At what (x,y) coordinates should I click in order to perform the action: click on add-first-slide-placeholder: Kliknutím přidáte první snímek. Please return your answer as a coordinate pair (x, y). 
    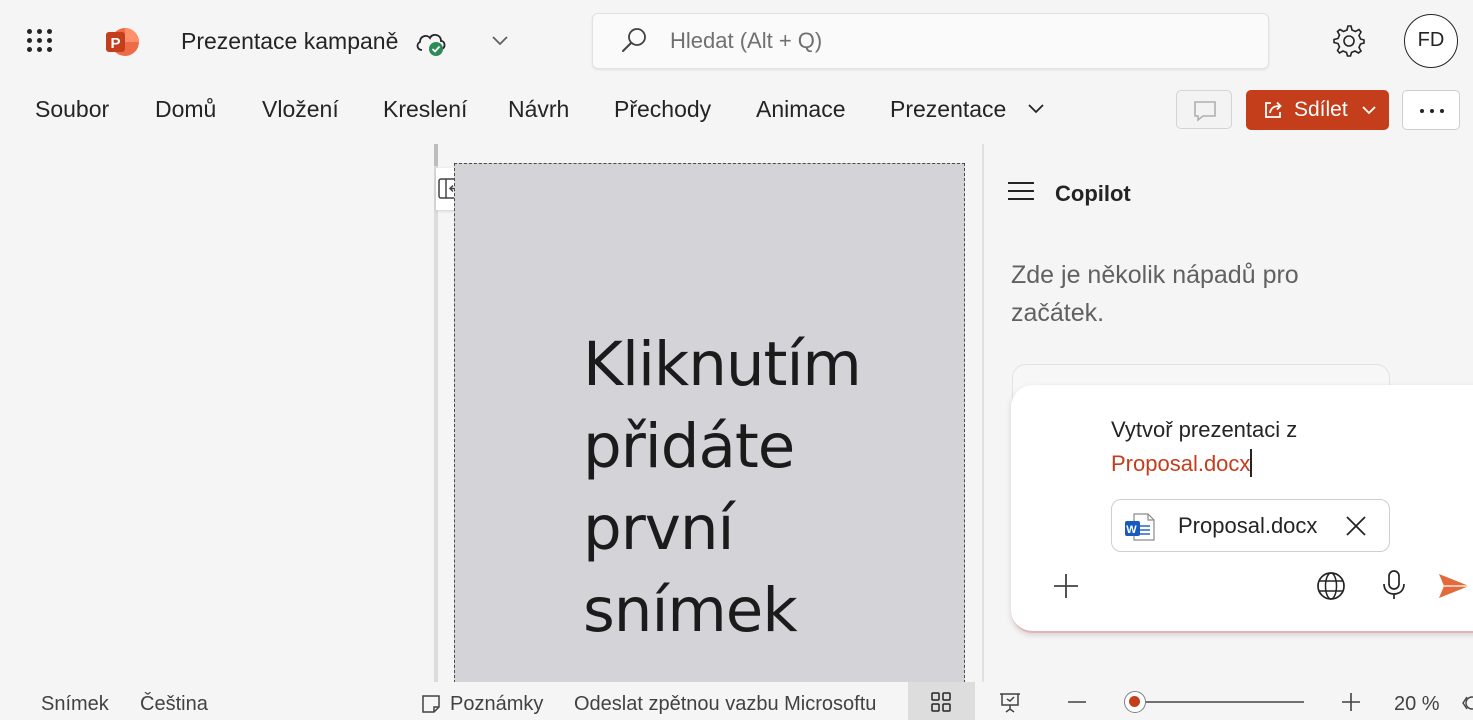
    Looking at the image, I should click on (763, 488).